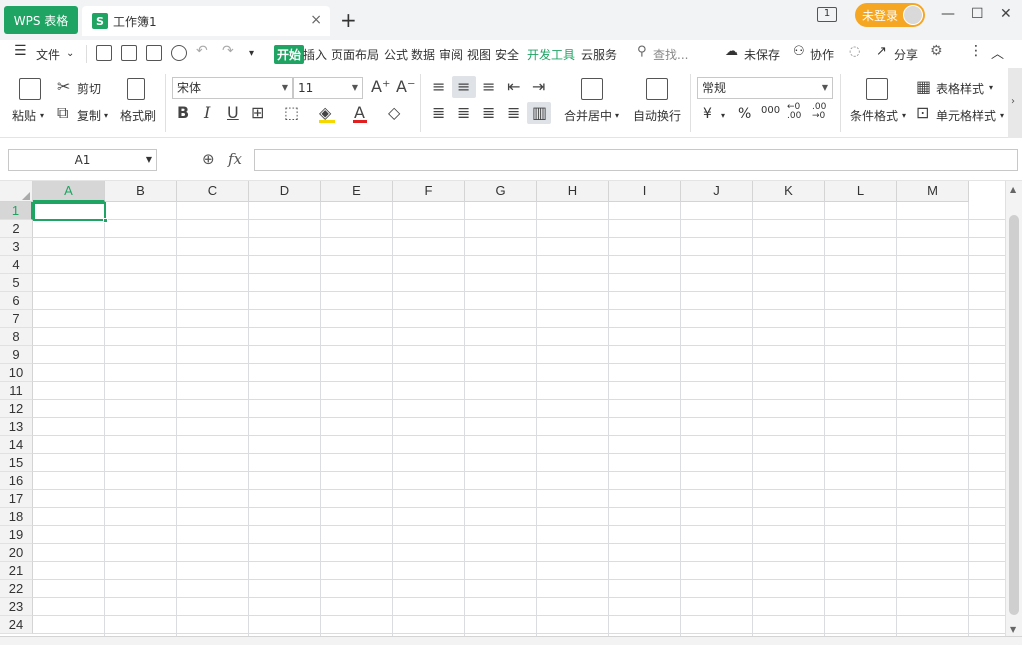 This screenshot has width=1022, height=645. Describe the element at coordinates (997, 52) in the screenshot. I see `collapse-ribbon-icon: ︿` at that location.